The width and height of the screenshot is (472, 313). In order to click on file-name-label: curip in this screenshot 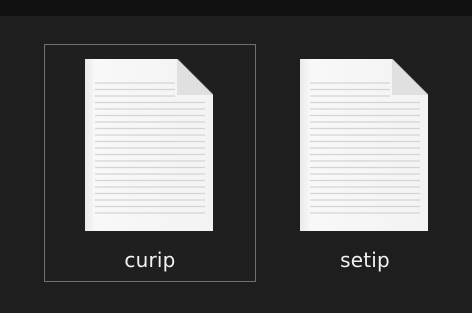, I will do `click(150, 260)`.